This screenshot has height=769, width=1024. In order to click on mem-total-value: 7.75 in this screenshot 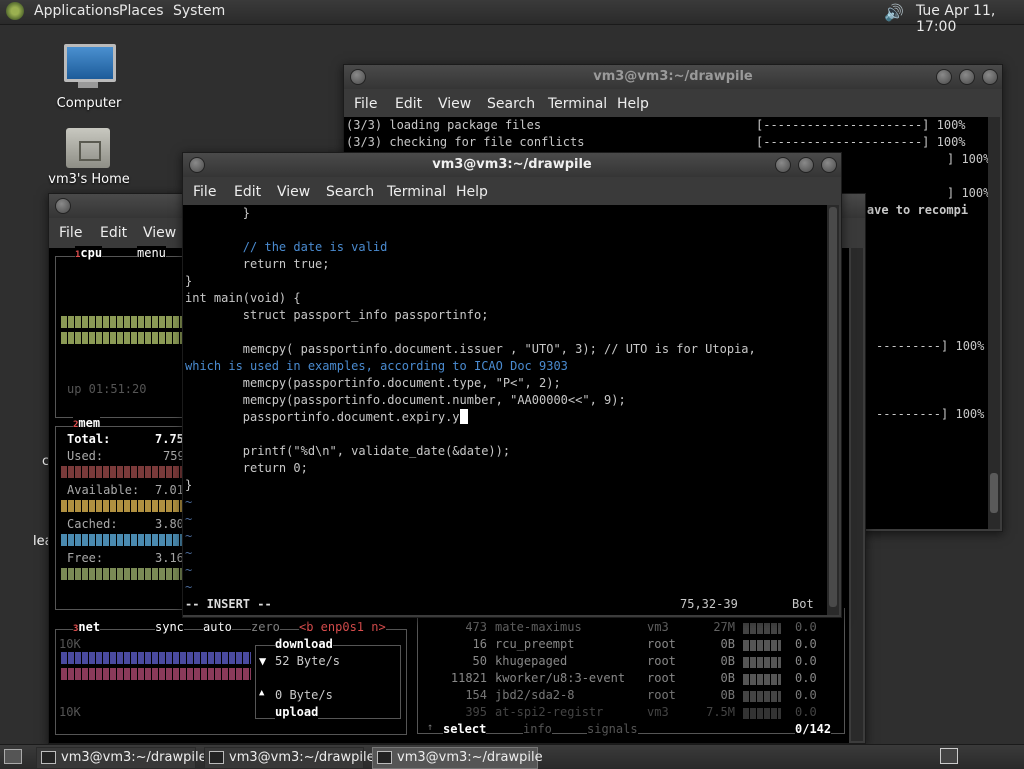, I will do `click(169, 439)`.